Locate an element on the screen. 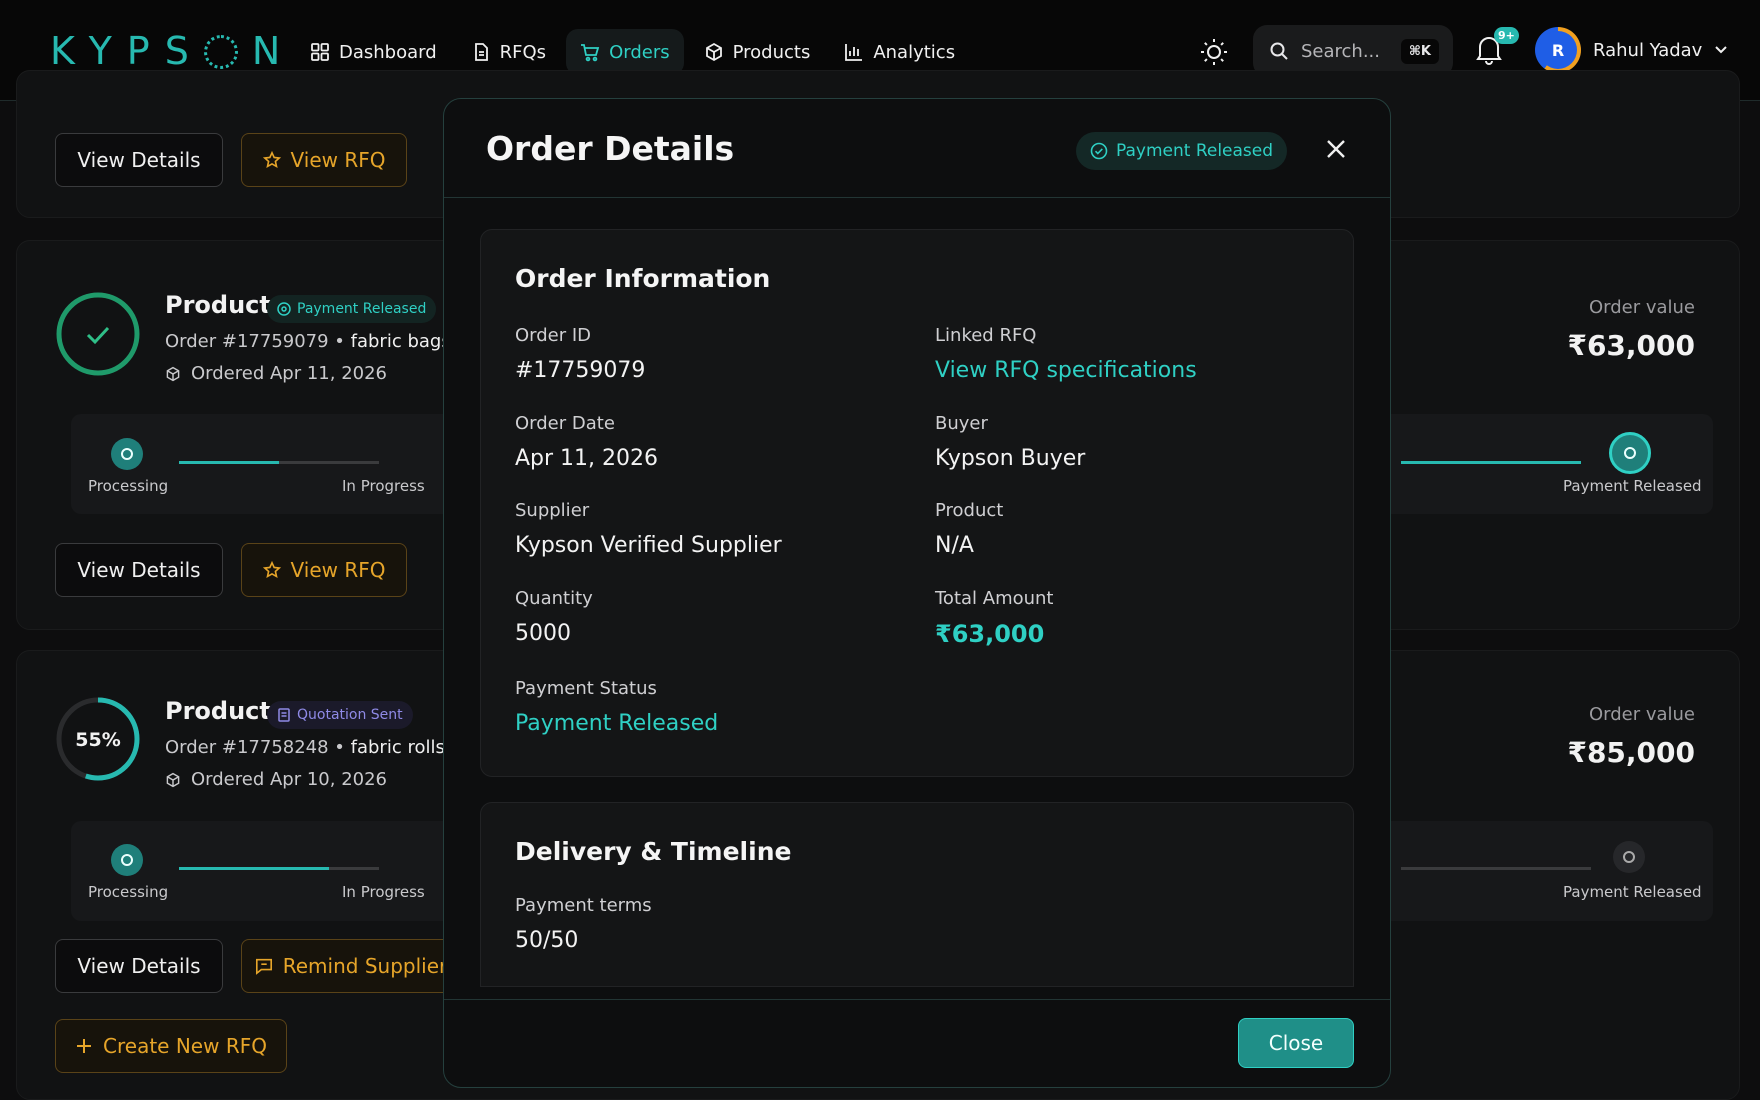 This screenshot has width=1760, height=1100. quantity-value: 5000 is located at coordinates (543, 633).